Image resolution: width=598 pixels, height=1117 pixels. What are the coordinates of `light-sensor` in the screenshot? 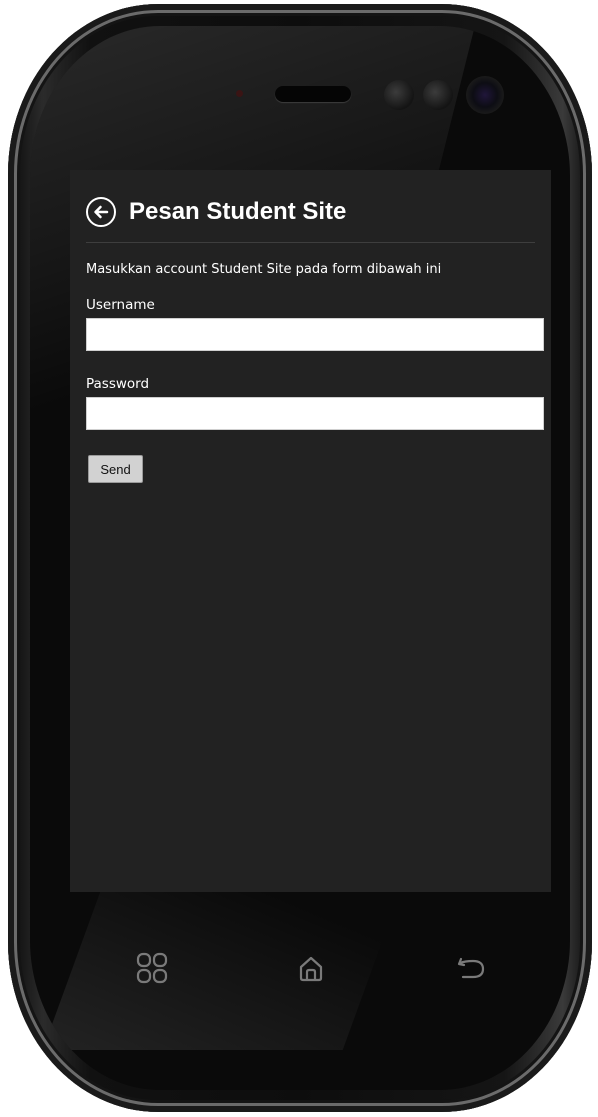 It's located at (438, 95).